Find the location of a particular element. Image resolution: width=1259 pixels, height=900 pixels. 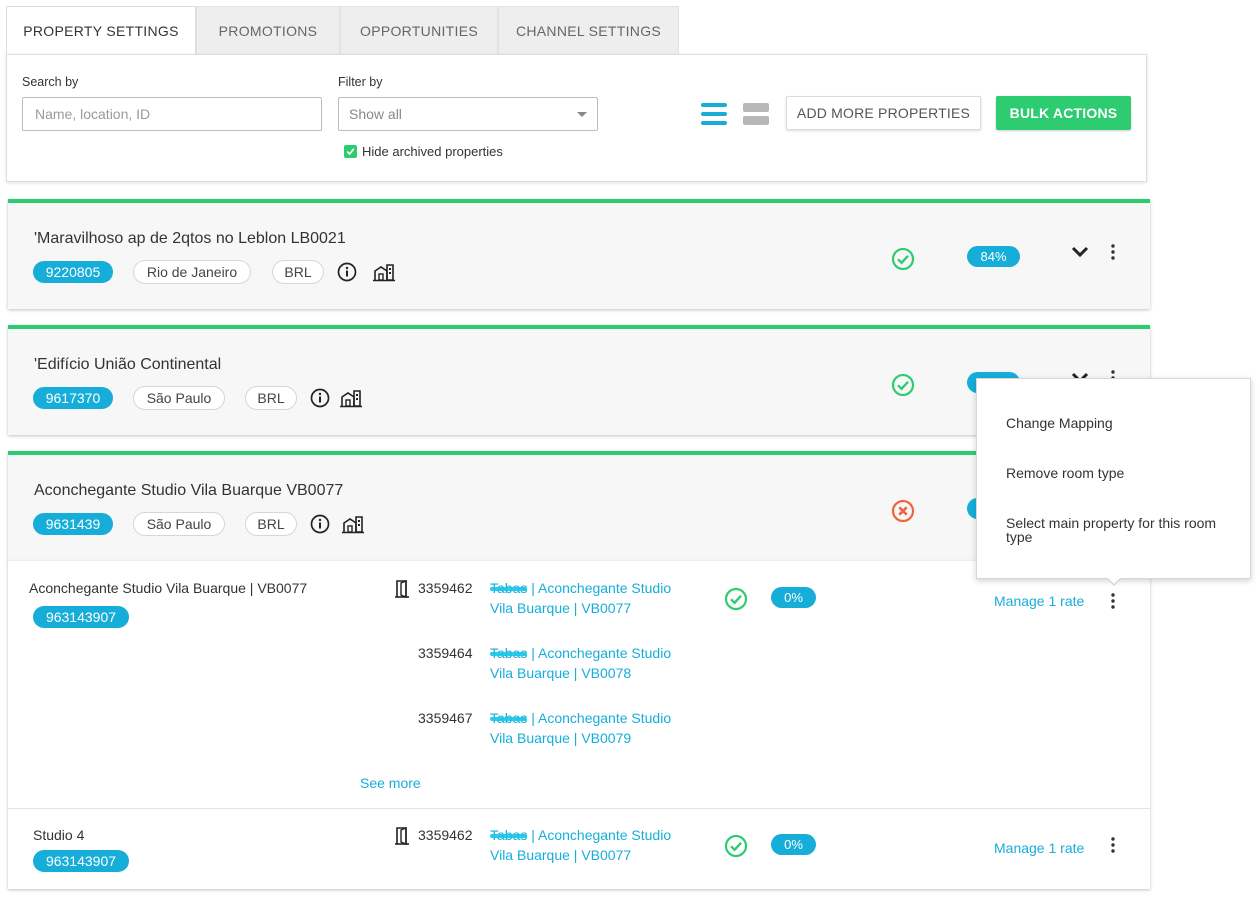

hide-archived-toggle: Hide archived properties is located at coordinates (423, 151).